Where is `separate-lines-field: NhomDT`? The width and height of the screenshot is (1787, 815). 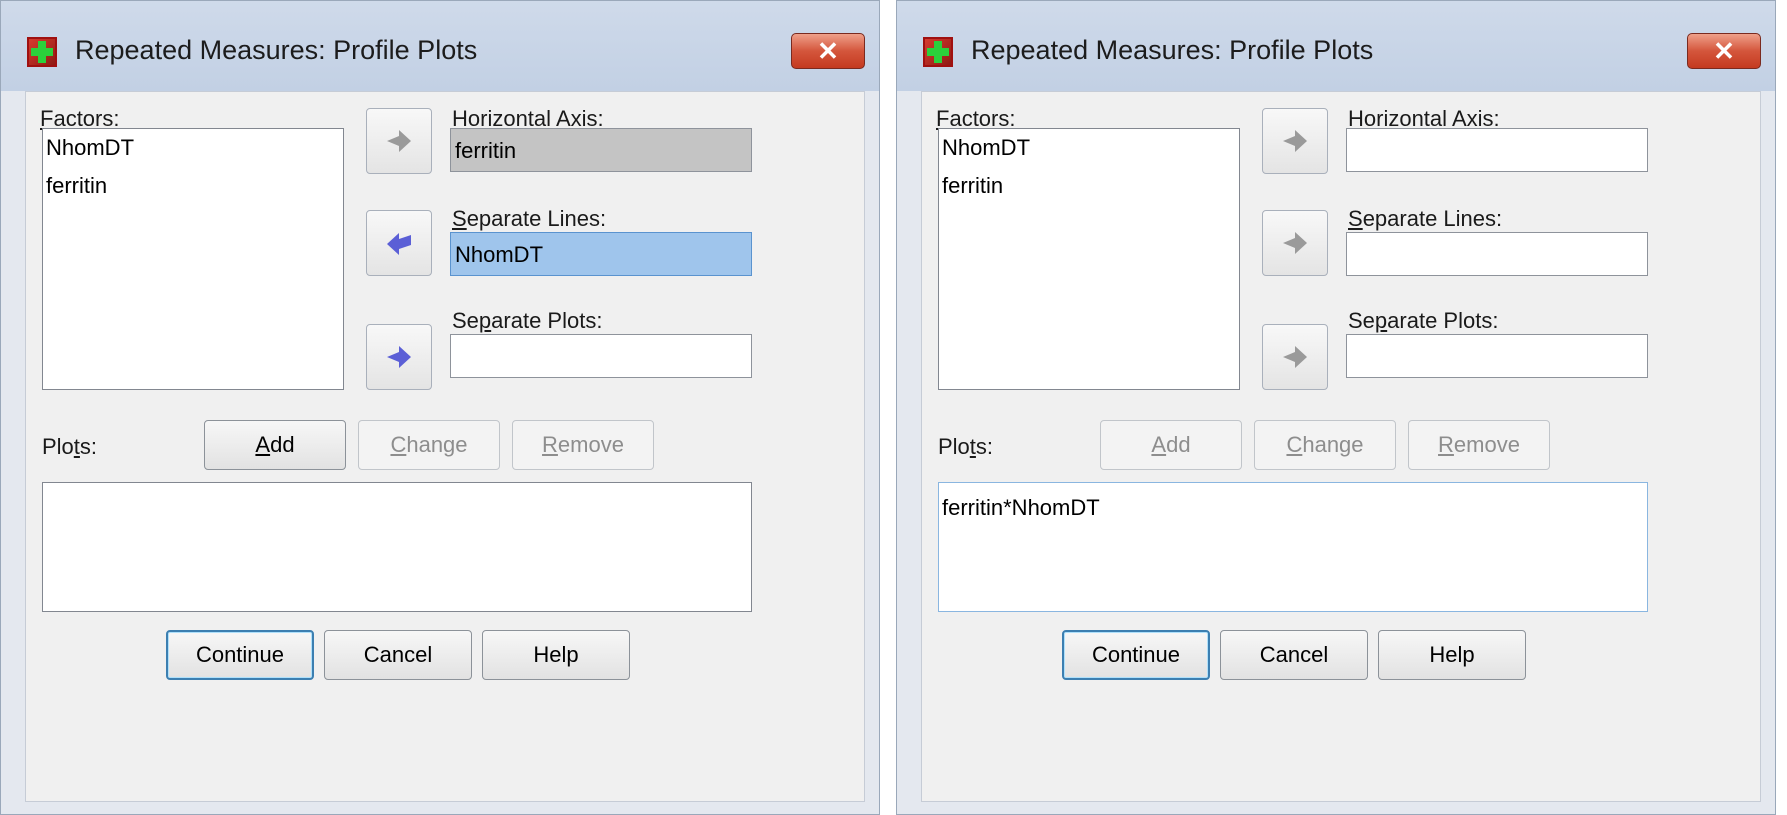 separate-lines-field: NhomDT is located at coordinates (601, 254).